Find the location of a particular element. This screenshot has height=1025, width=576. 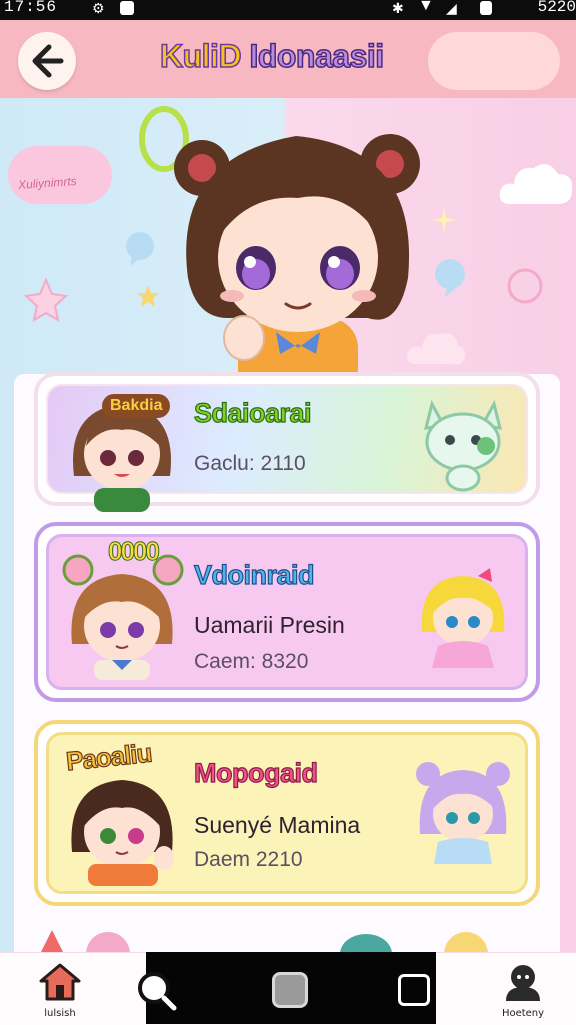

pet-avatar is located at coordinates (463, 445).